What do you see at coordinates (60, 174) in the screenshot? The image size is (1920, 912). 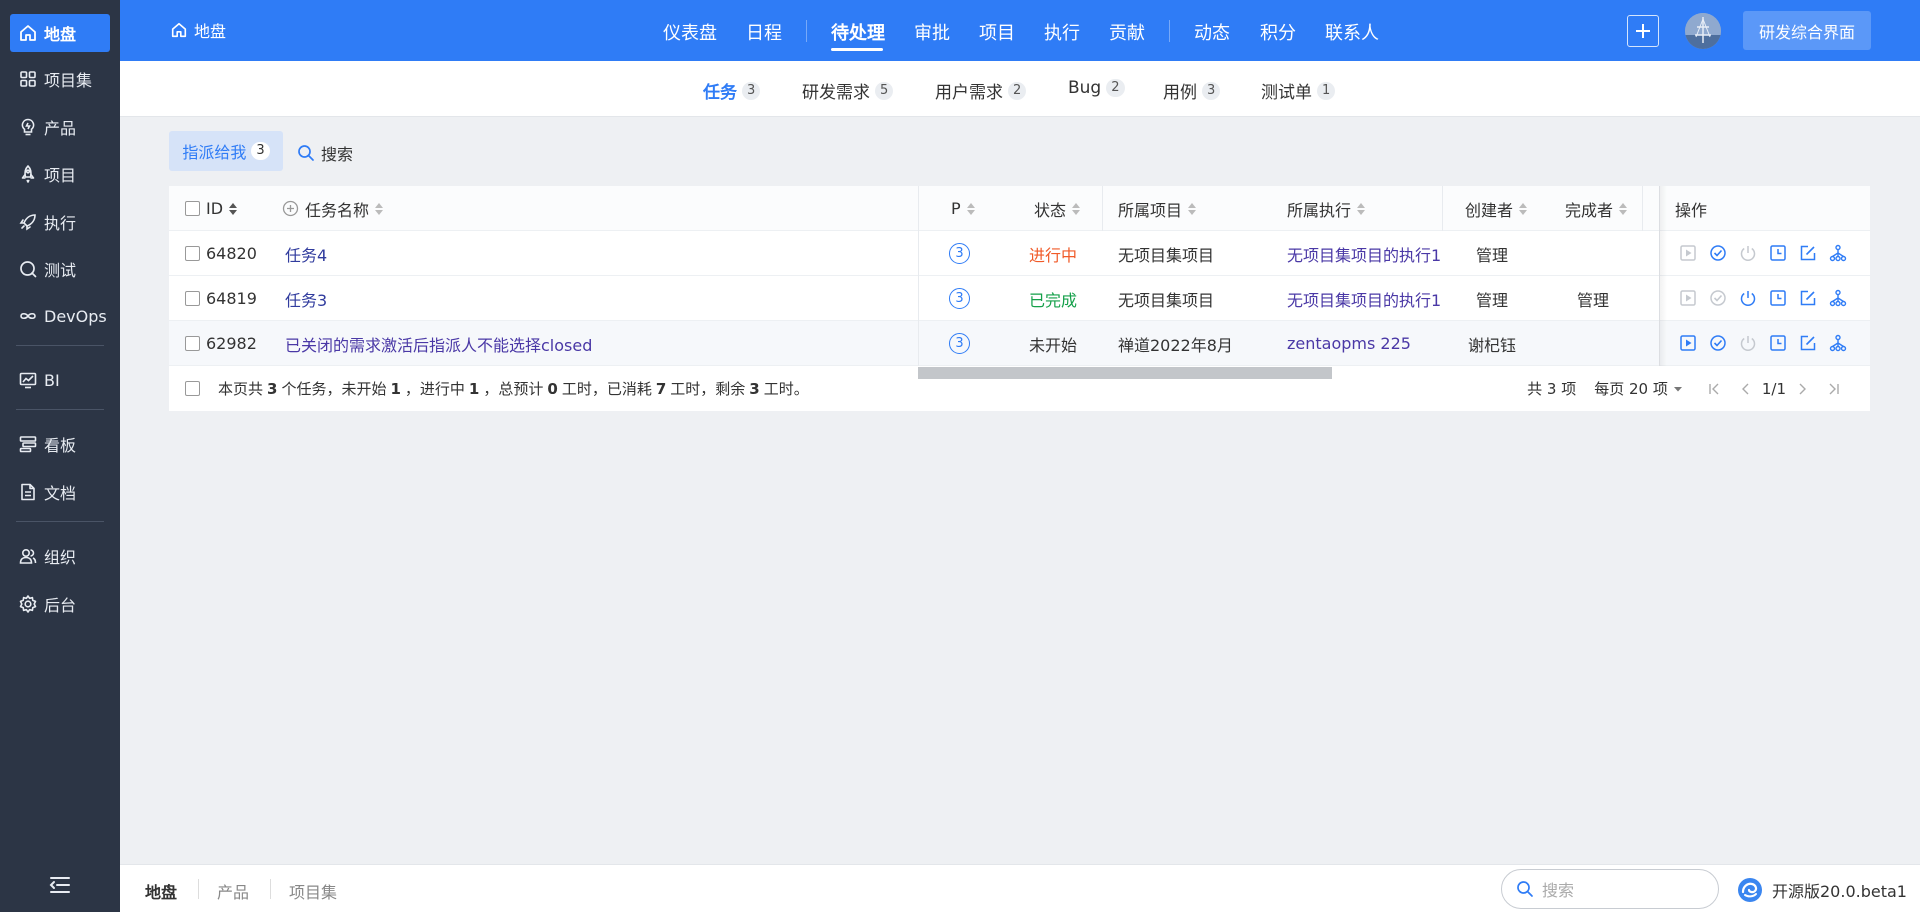 I see `sidebar-item-project: 项目` at bounding box center [60, 174].